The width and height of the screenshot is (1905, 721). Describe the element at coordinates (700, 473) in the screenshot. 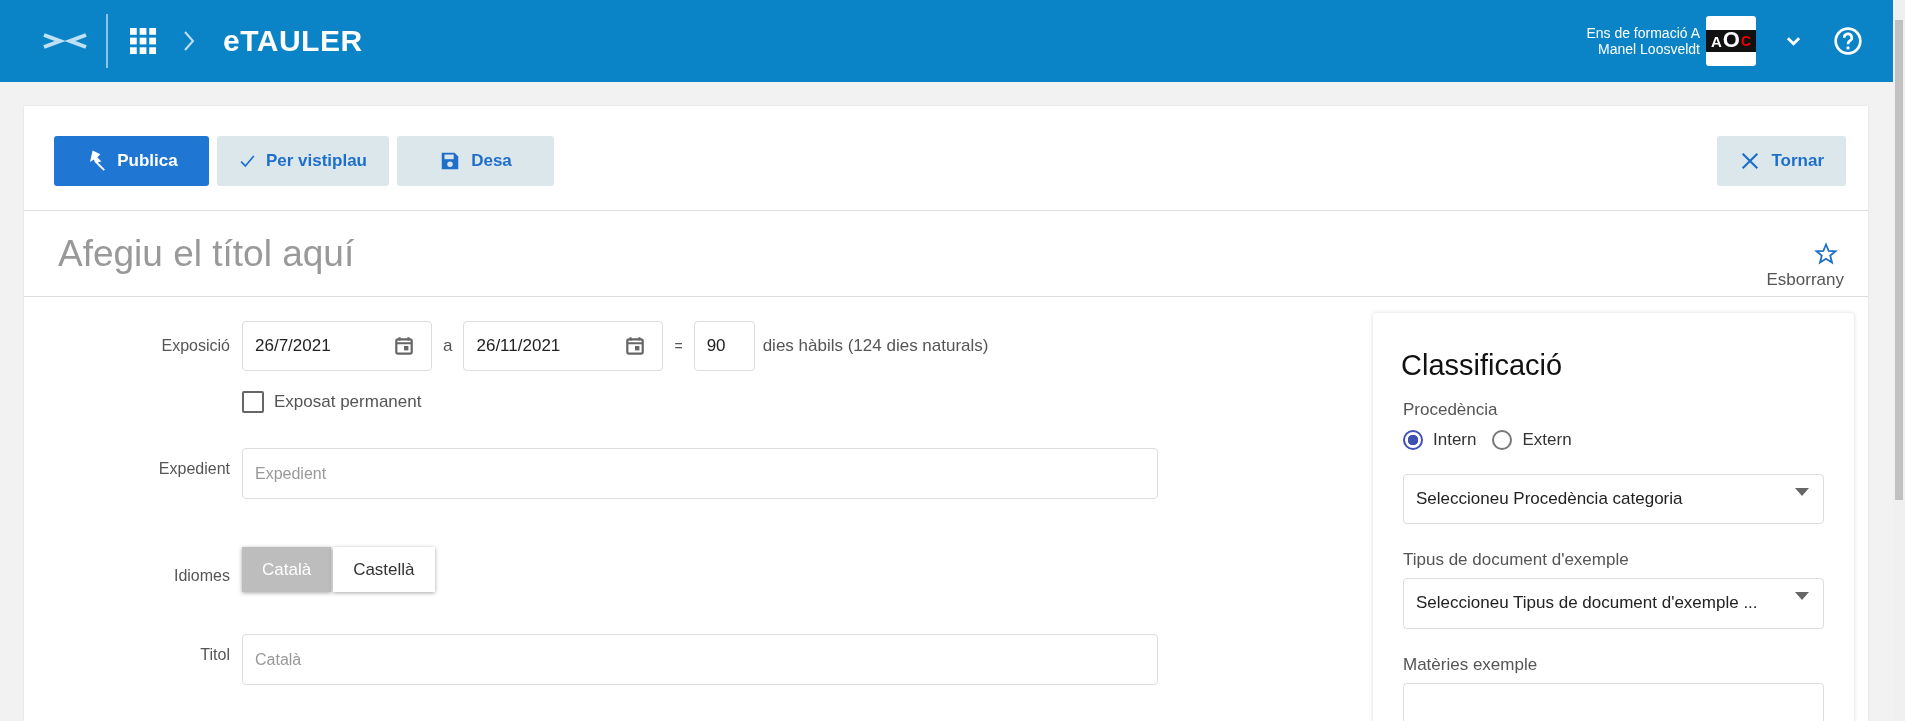

I see `text-field: Expedient` at that location.